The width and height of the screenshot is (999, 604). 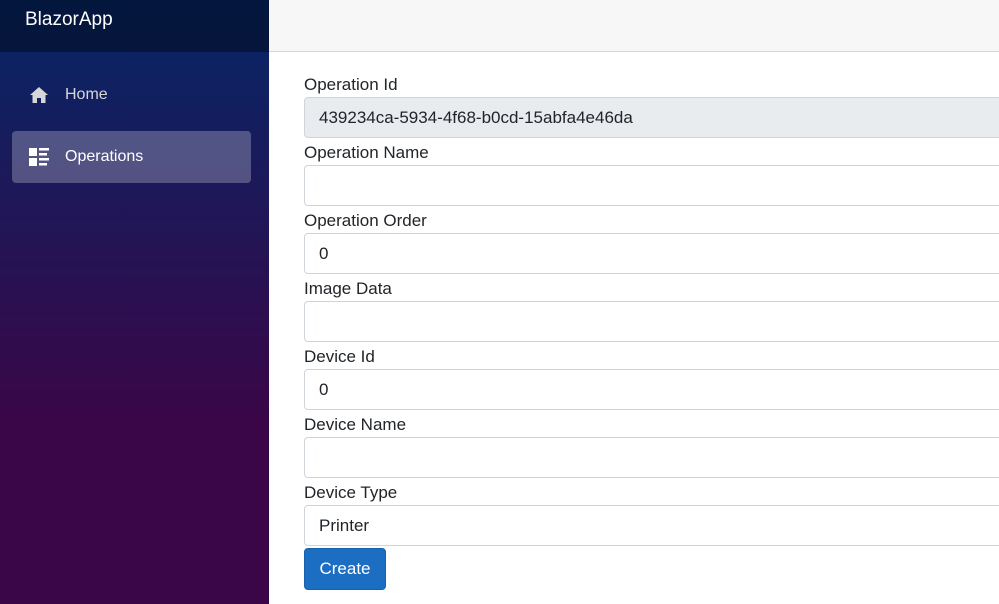 I want to click on nav-menu: Home Operations, so click(x=134, y=126).